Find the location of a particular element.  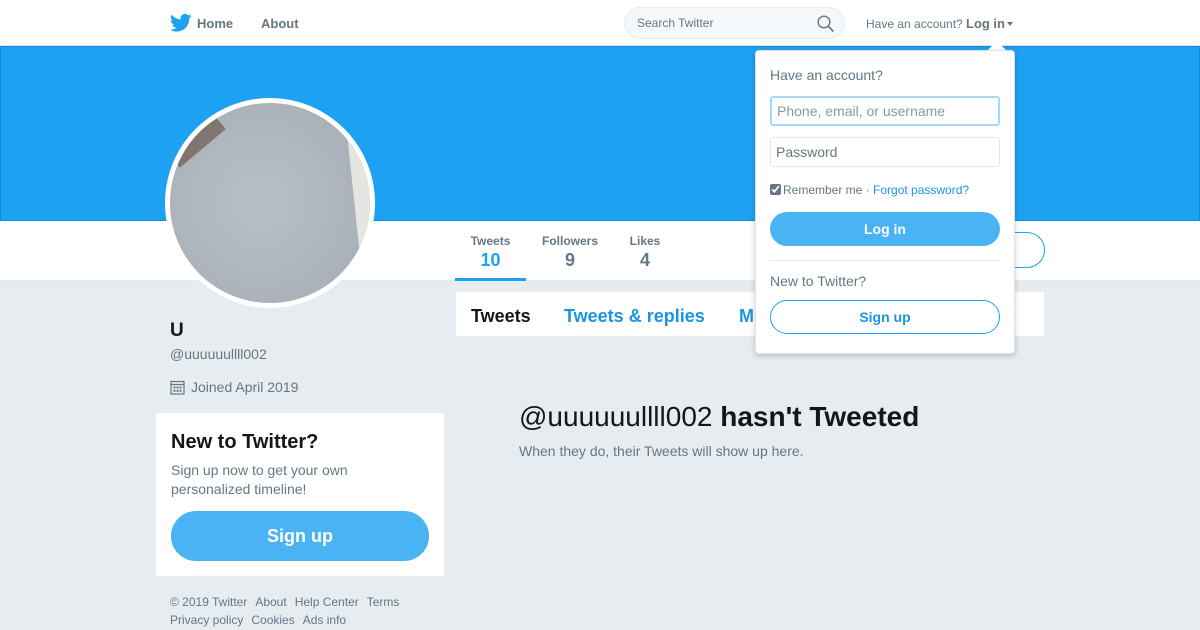

forgot-password-link: Forgot password? is located at coordinates (921, 190).